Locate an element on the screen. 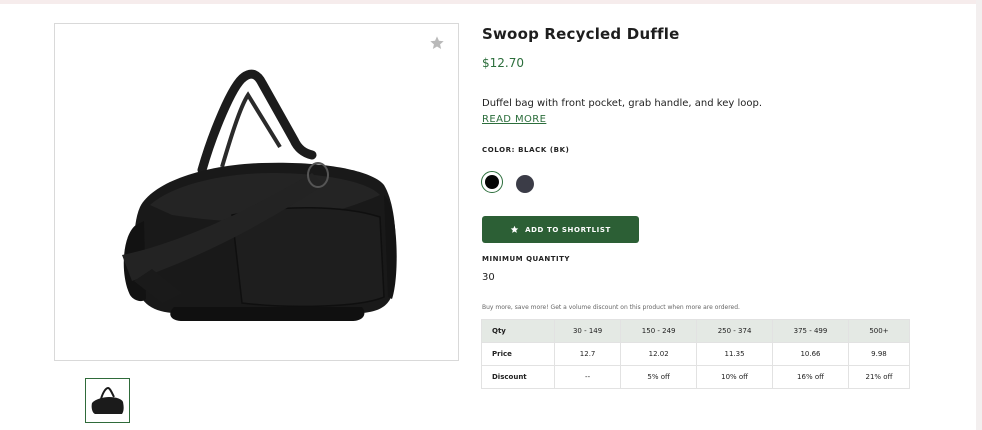 The width and height of the screenshot is (982, 430). table-cell: 250 - 374 is located at coordinates (735, 331).